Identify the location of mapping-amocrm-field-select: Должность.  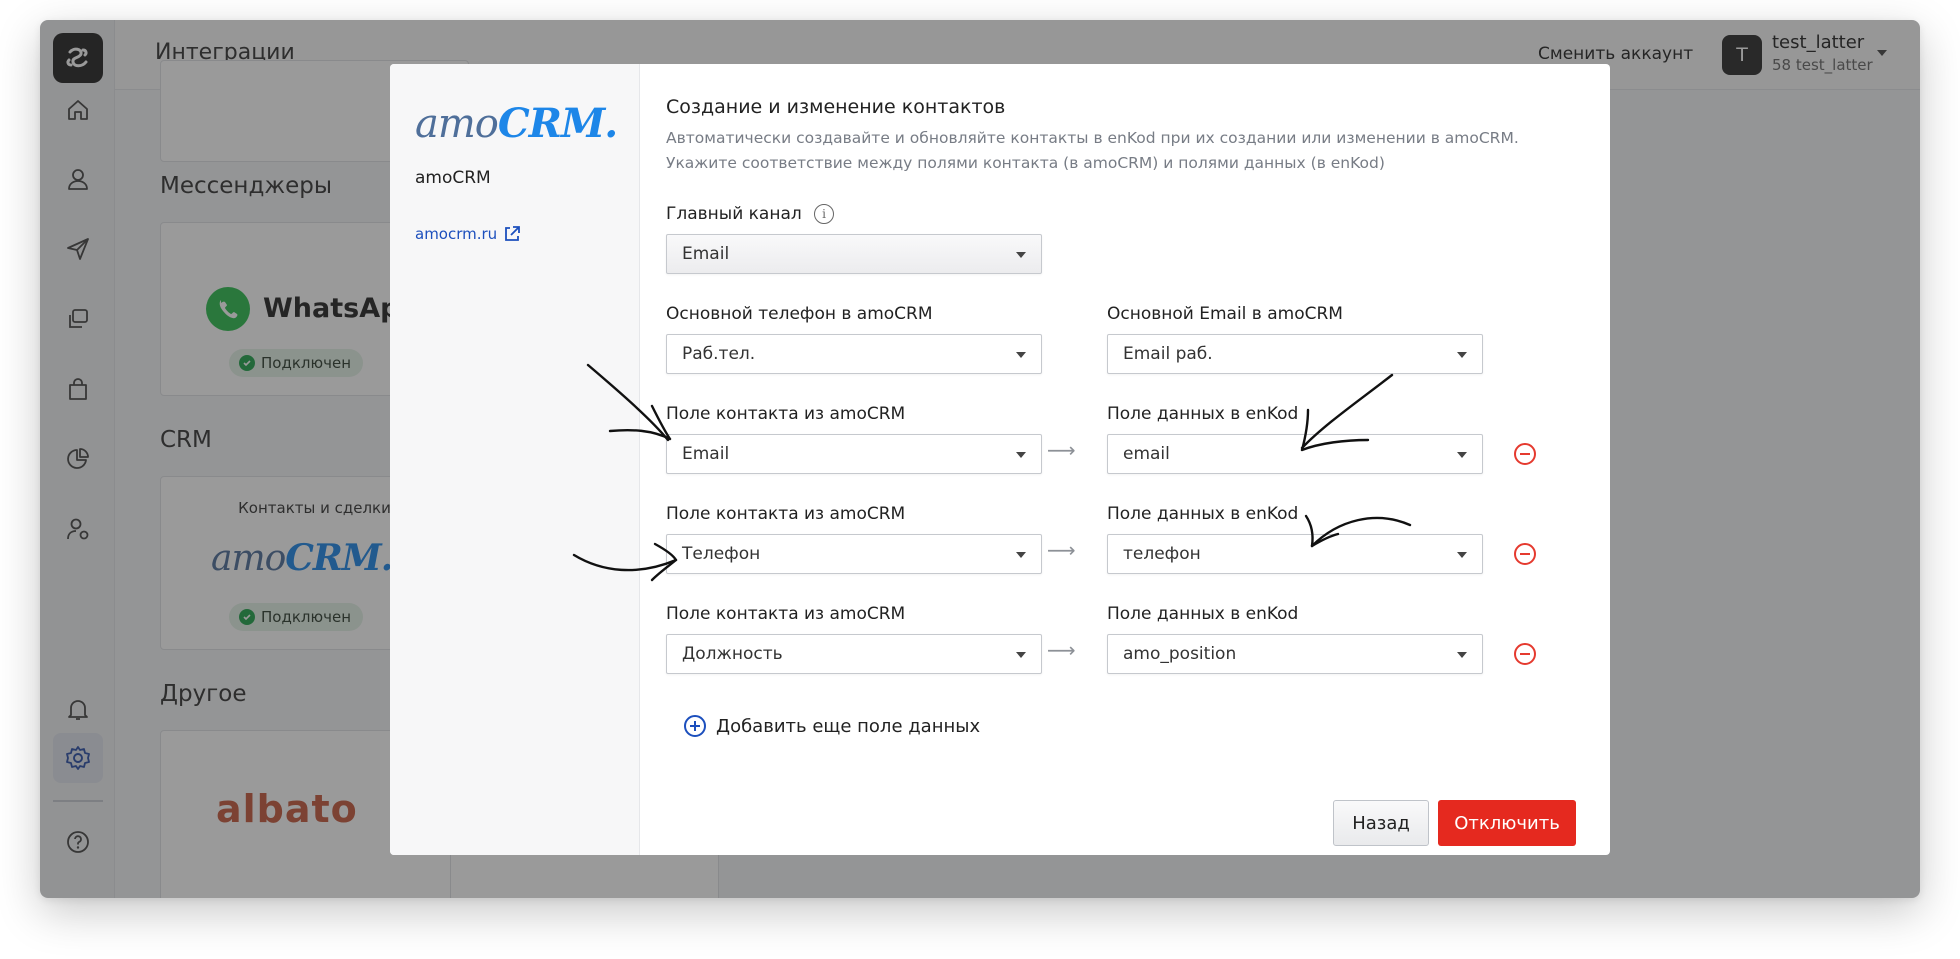
(854, 654).